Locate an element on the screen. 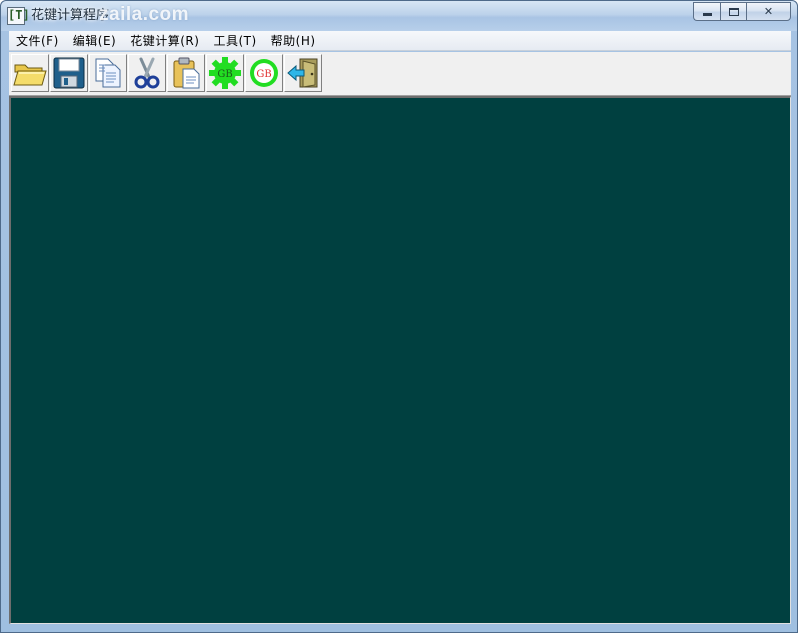  menu-edit: 编辑(E) is located at coordinates (94, 41).